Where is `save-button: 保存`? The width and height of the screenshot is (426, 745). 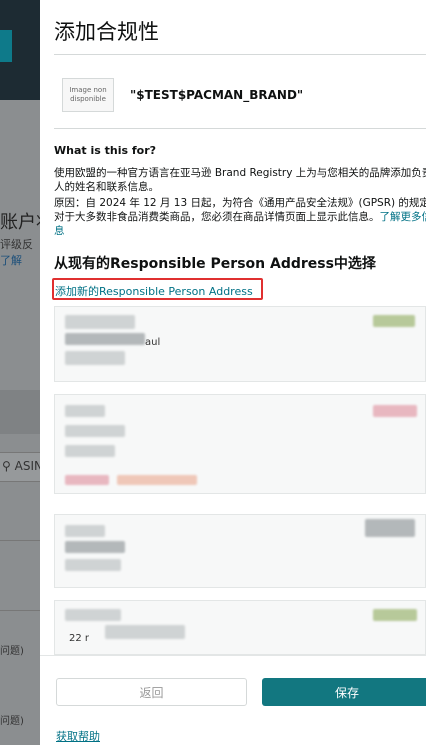 save-button: 保存 is located at coordinates (344, 692).